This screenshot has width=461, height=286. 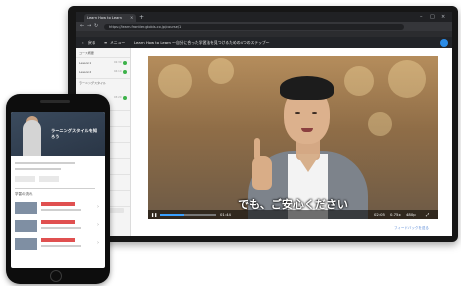 What do you see at coordinates (92, 83) in the screenshot?
I see `sidebar-item-section: ラーニングスタイル` at bounding box center [92, 83].